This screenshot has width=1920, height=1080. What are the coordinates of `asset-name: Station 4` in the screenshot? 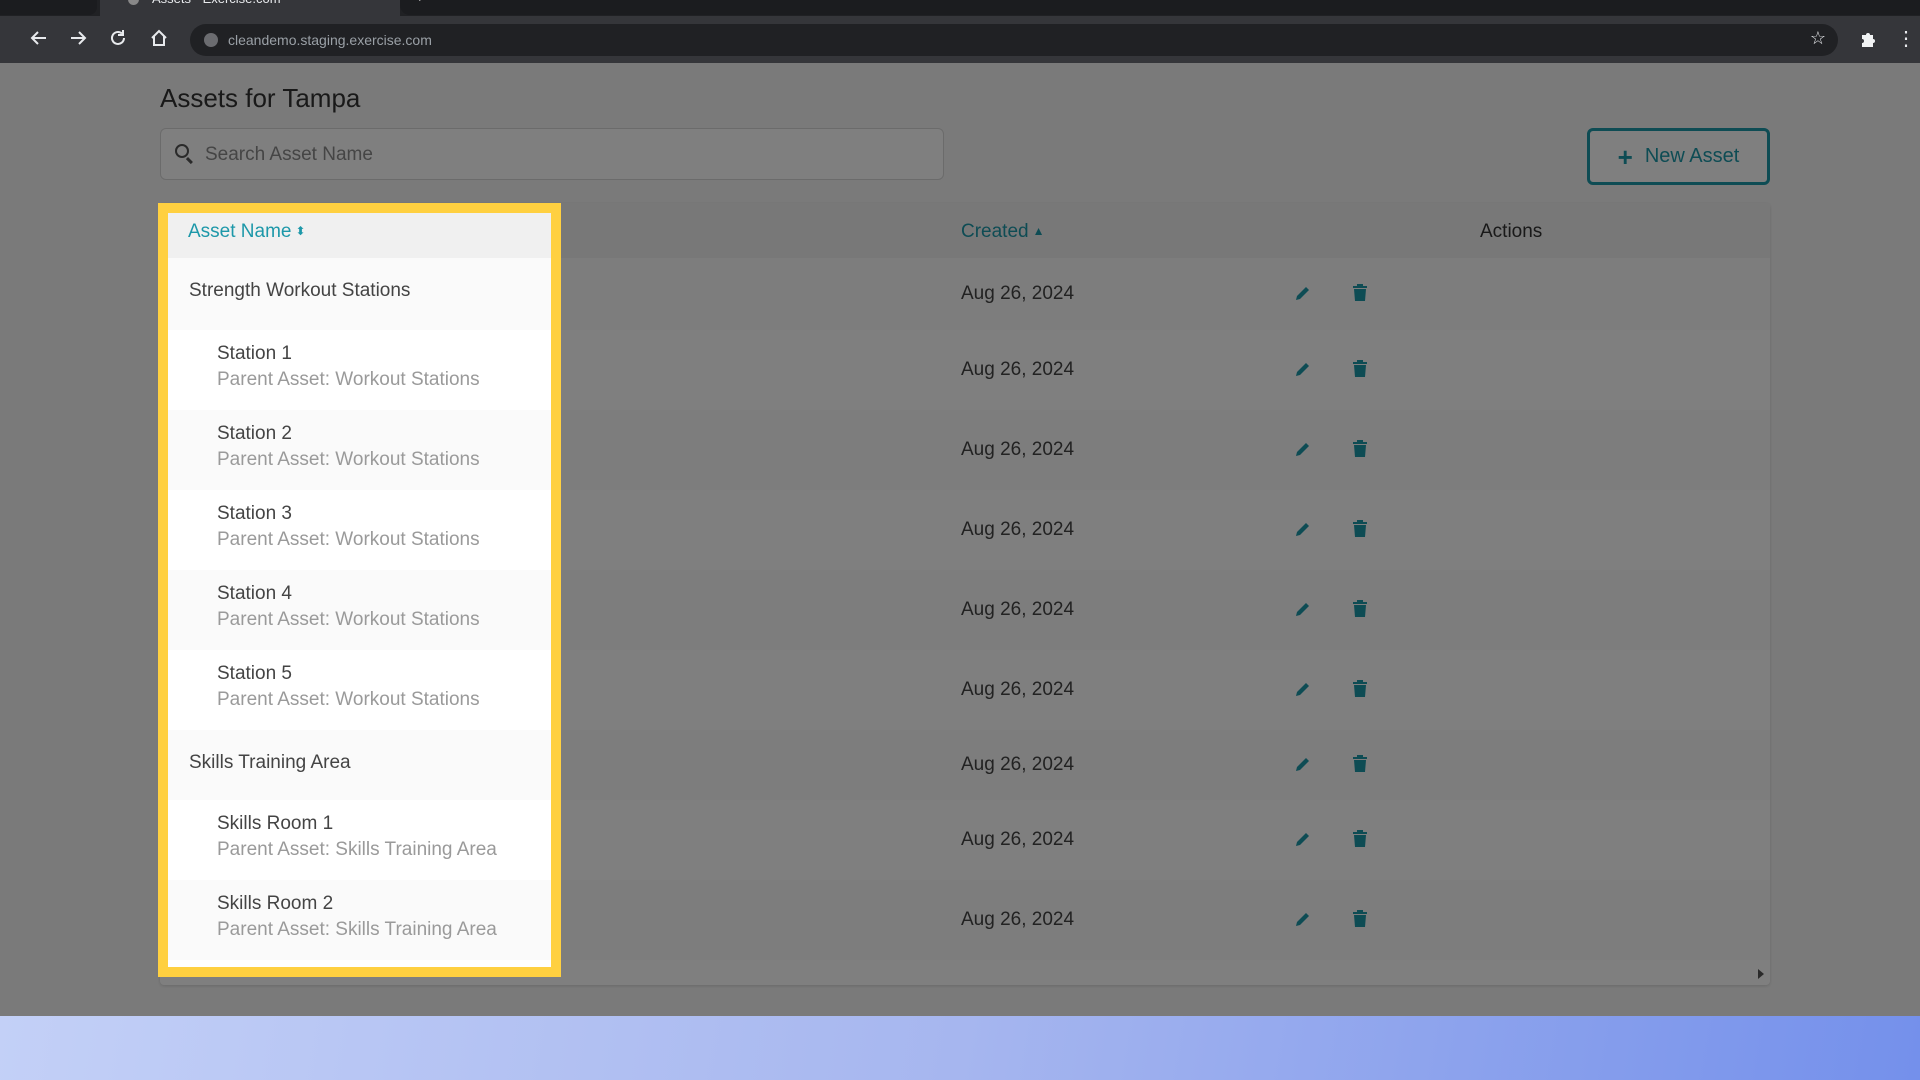 It's located at (254, 593).